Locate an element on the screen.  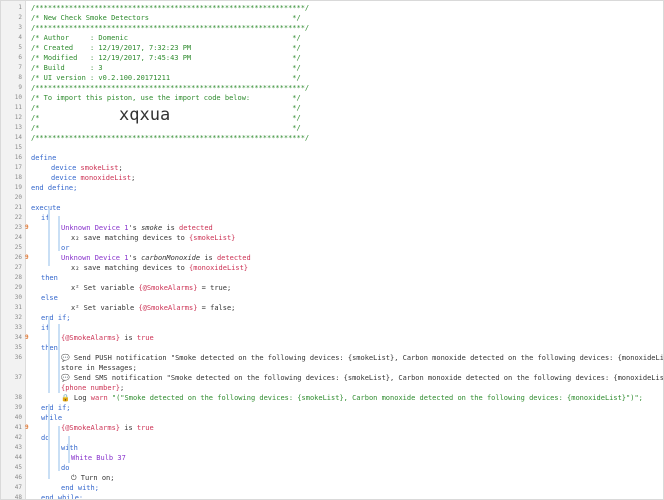
line-number: 42 is located at coordinates (18, 437).